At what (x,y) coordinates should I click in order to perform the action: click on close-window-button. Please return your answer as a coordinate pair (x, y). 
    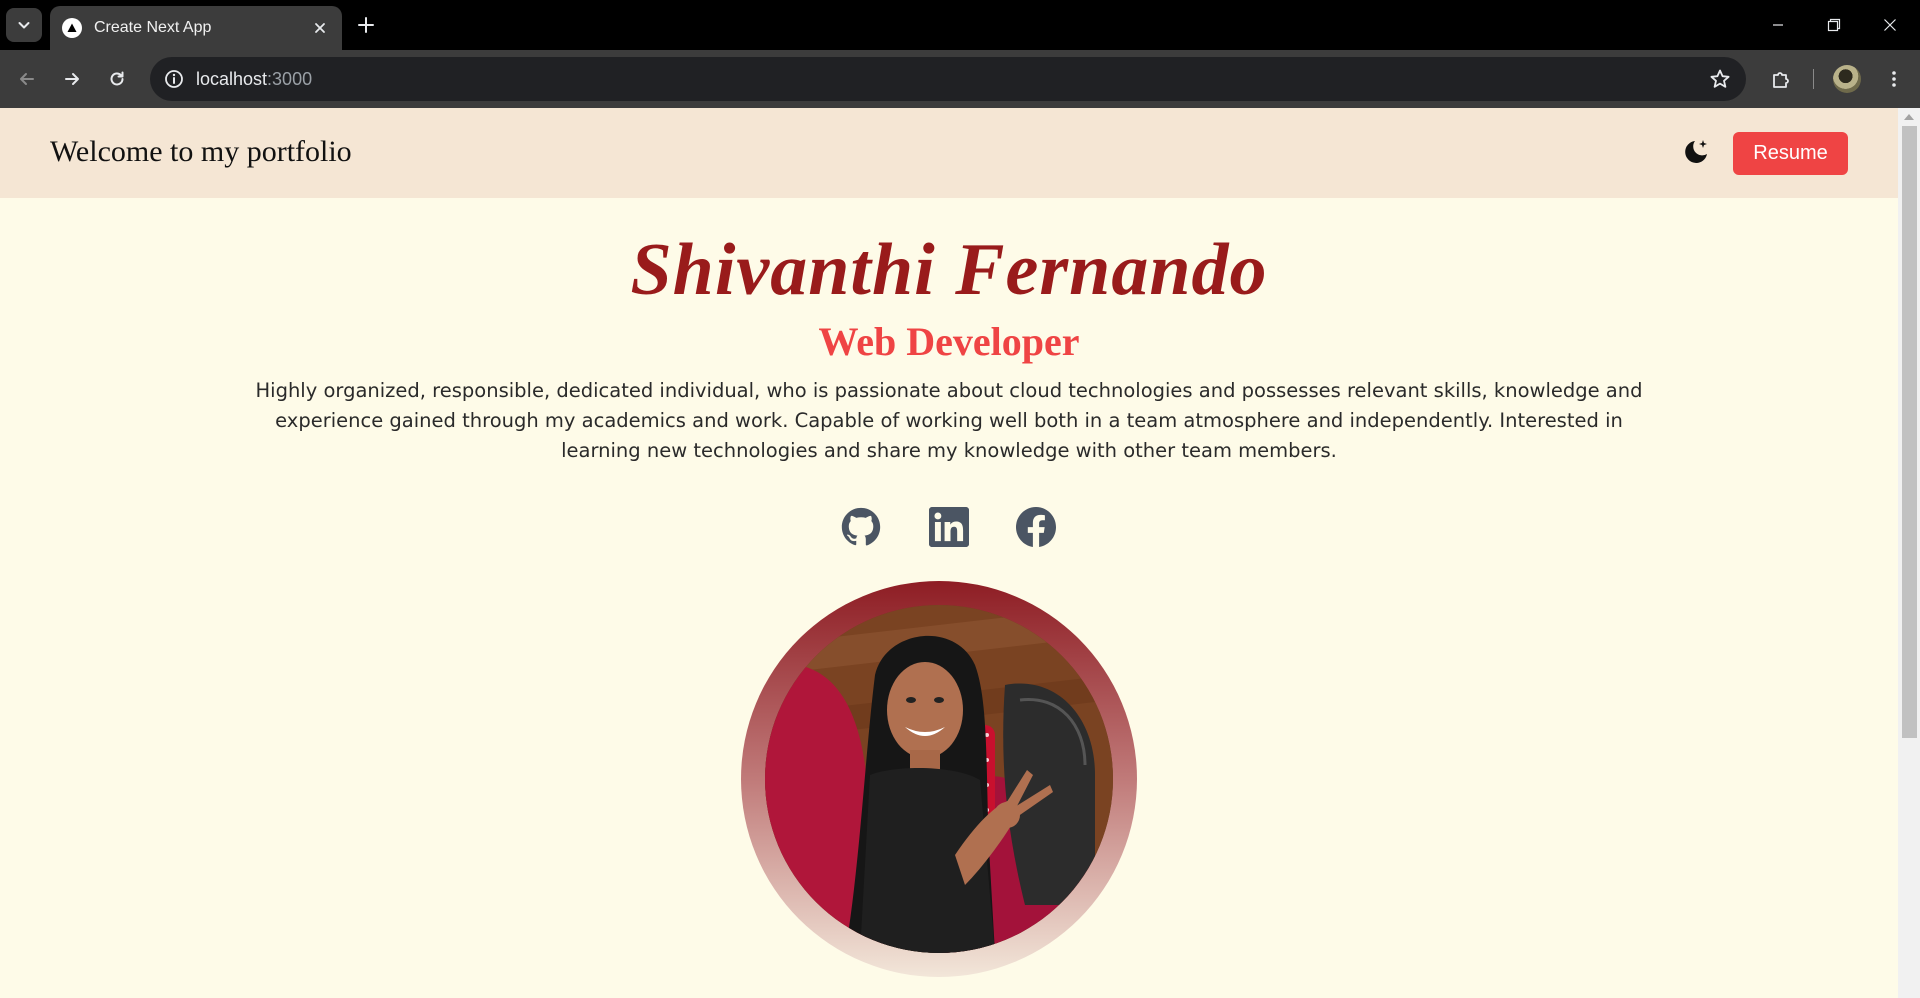
    Looking at the image, I should click on (1890, 25).